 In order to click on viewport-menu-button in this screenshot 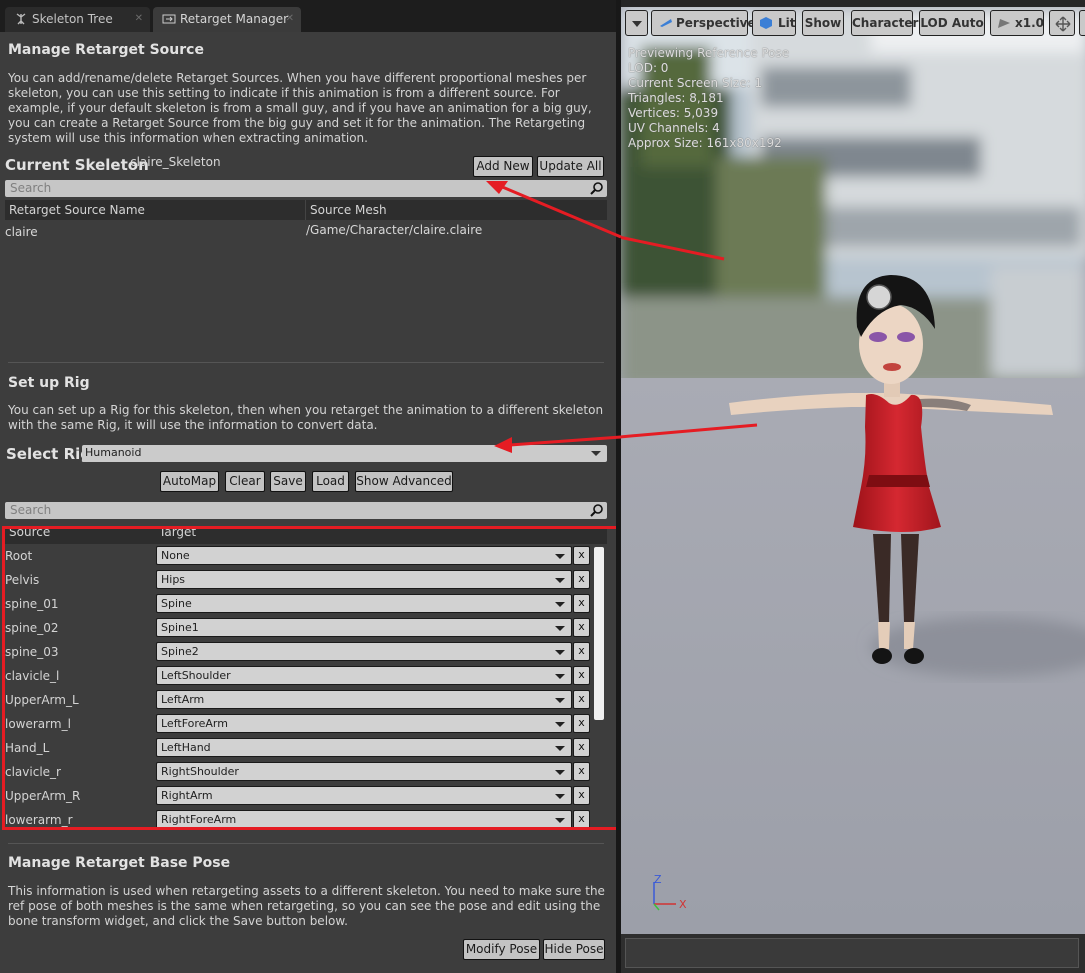, I will do `click(636, 23)`.